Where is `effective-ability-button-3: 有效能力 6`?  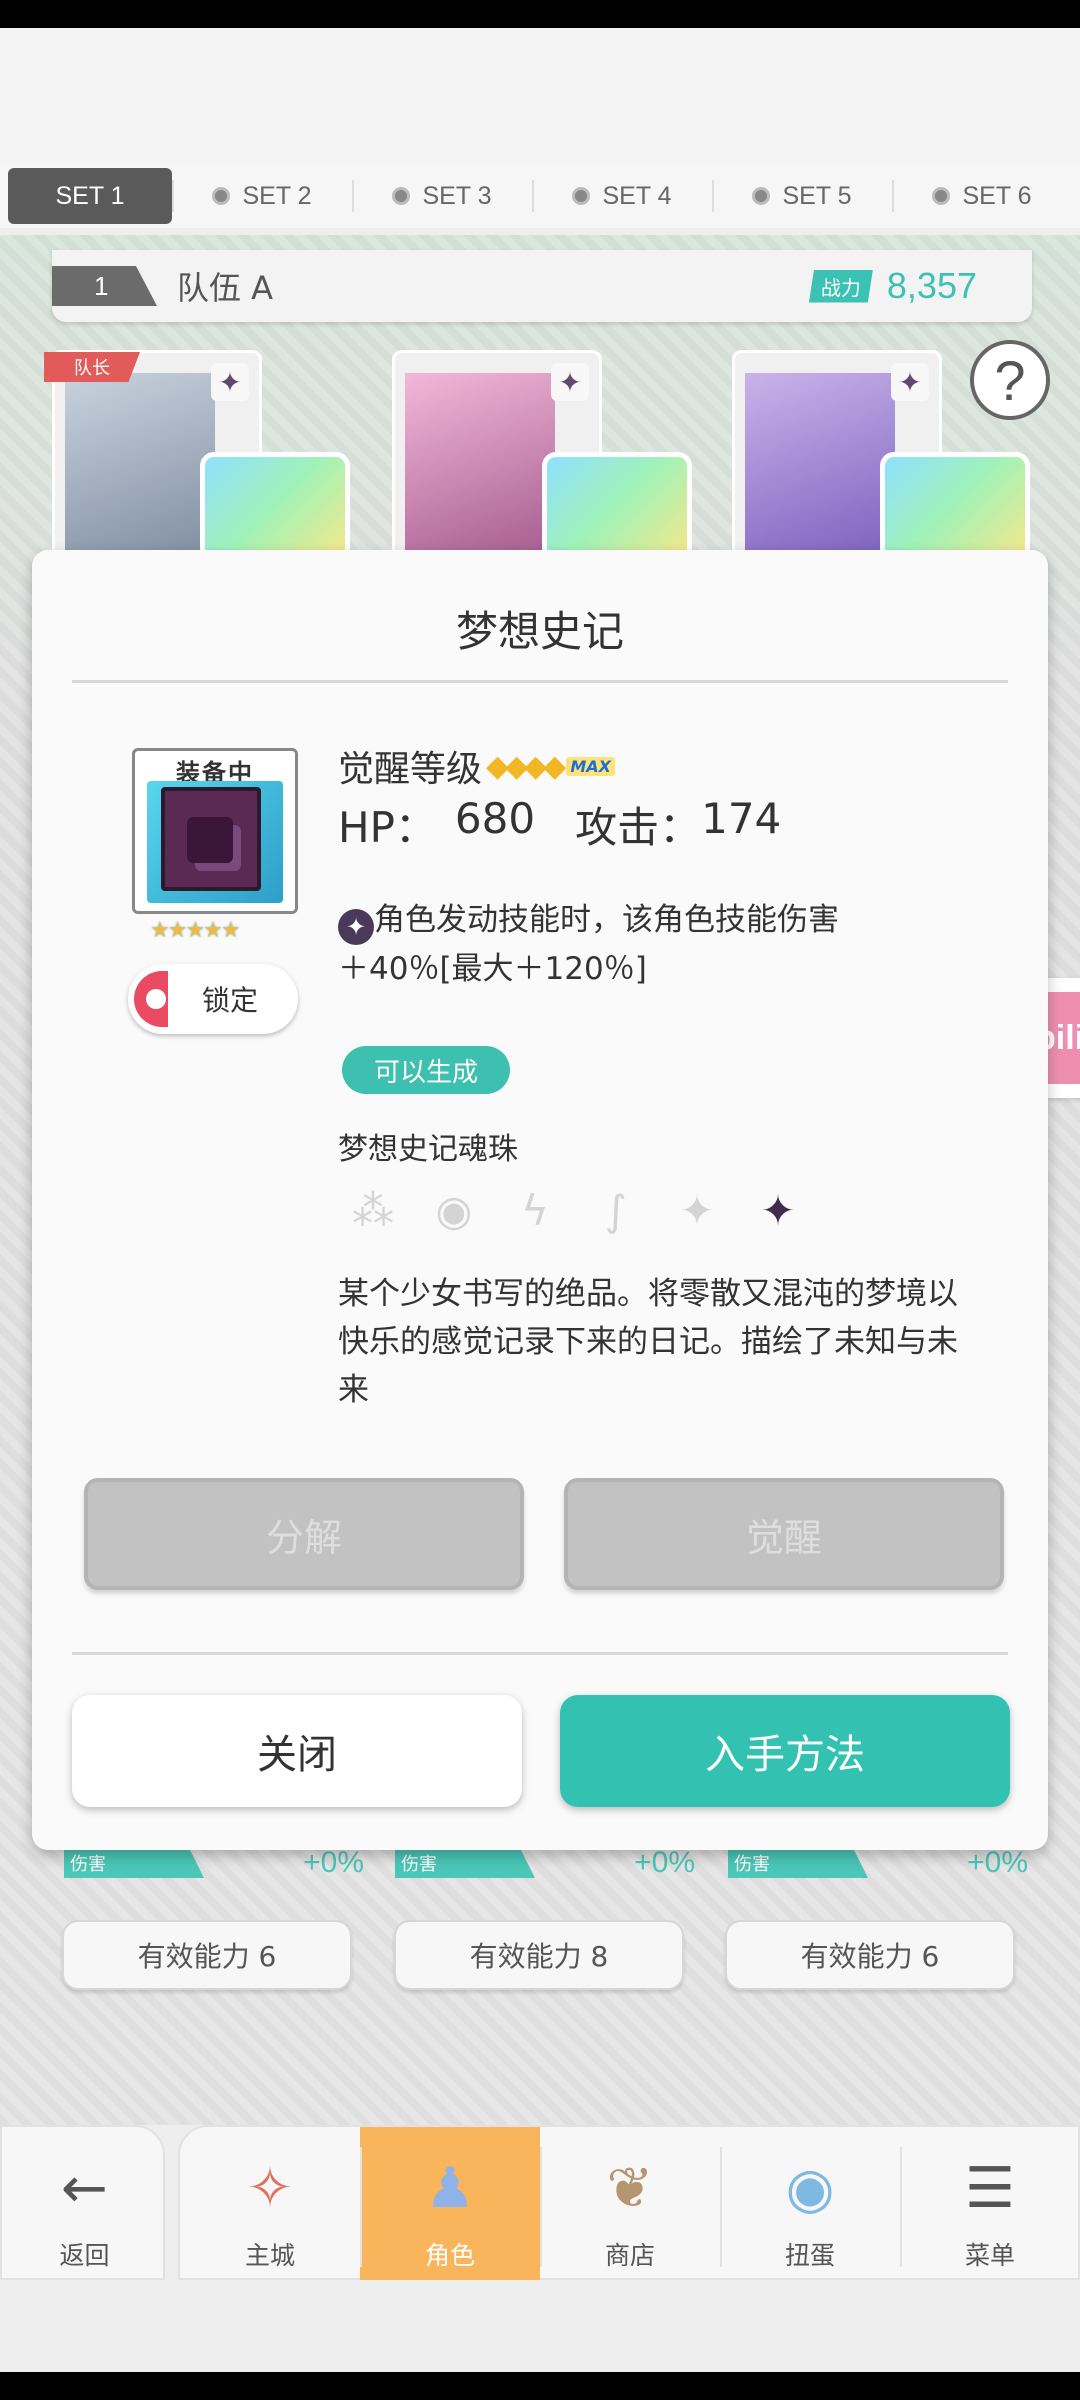 effective-ability-button-3: 有效能力 6 is located at coordinates (870, 1955).